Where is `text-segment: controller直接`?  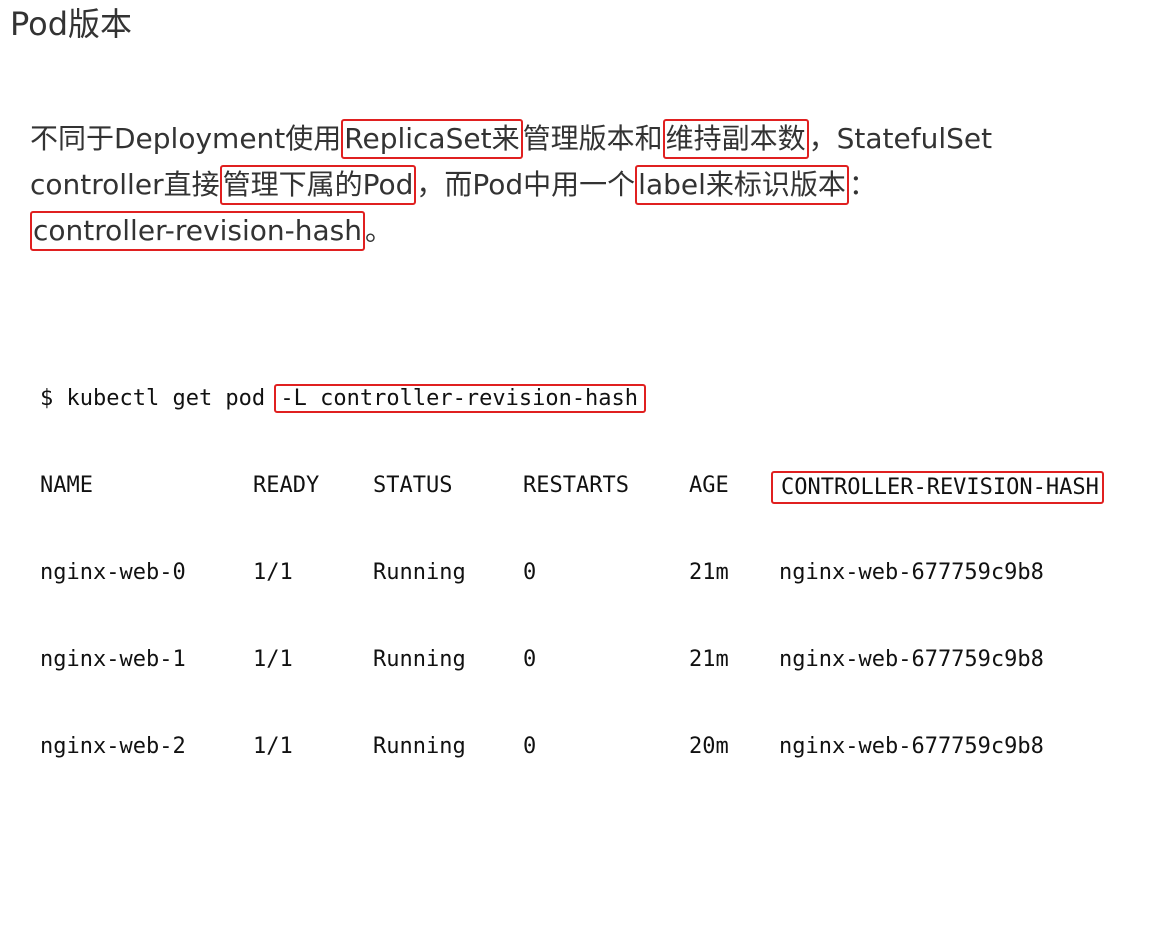 text-segment: controller直接 is located at coordinates (125, 184).